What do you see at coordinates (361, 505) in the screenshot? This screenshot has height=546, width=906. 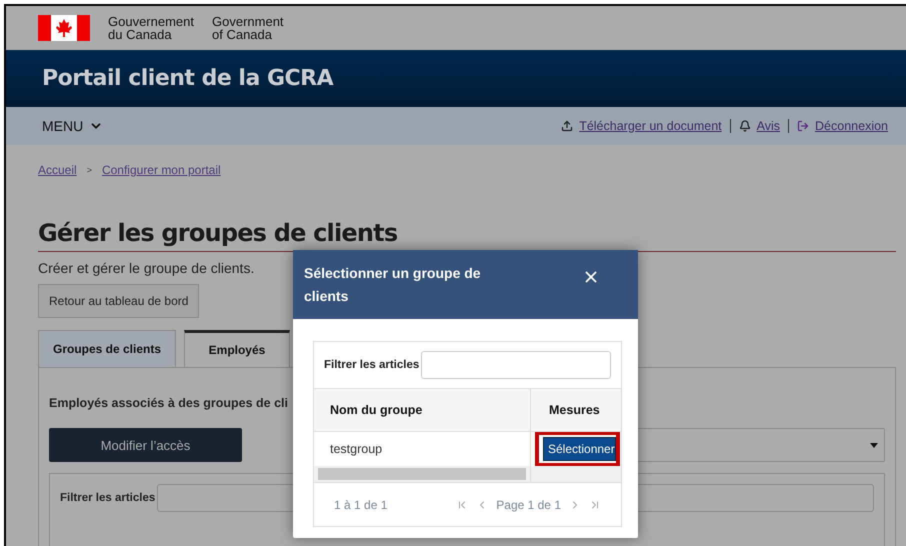 I see `item-count: 1 à 1 de 1` at bounding box center [361, 505].